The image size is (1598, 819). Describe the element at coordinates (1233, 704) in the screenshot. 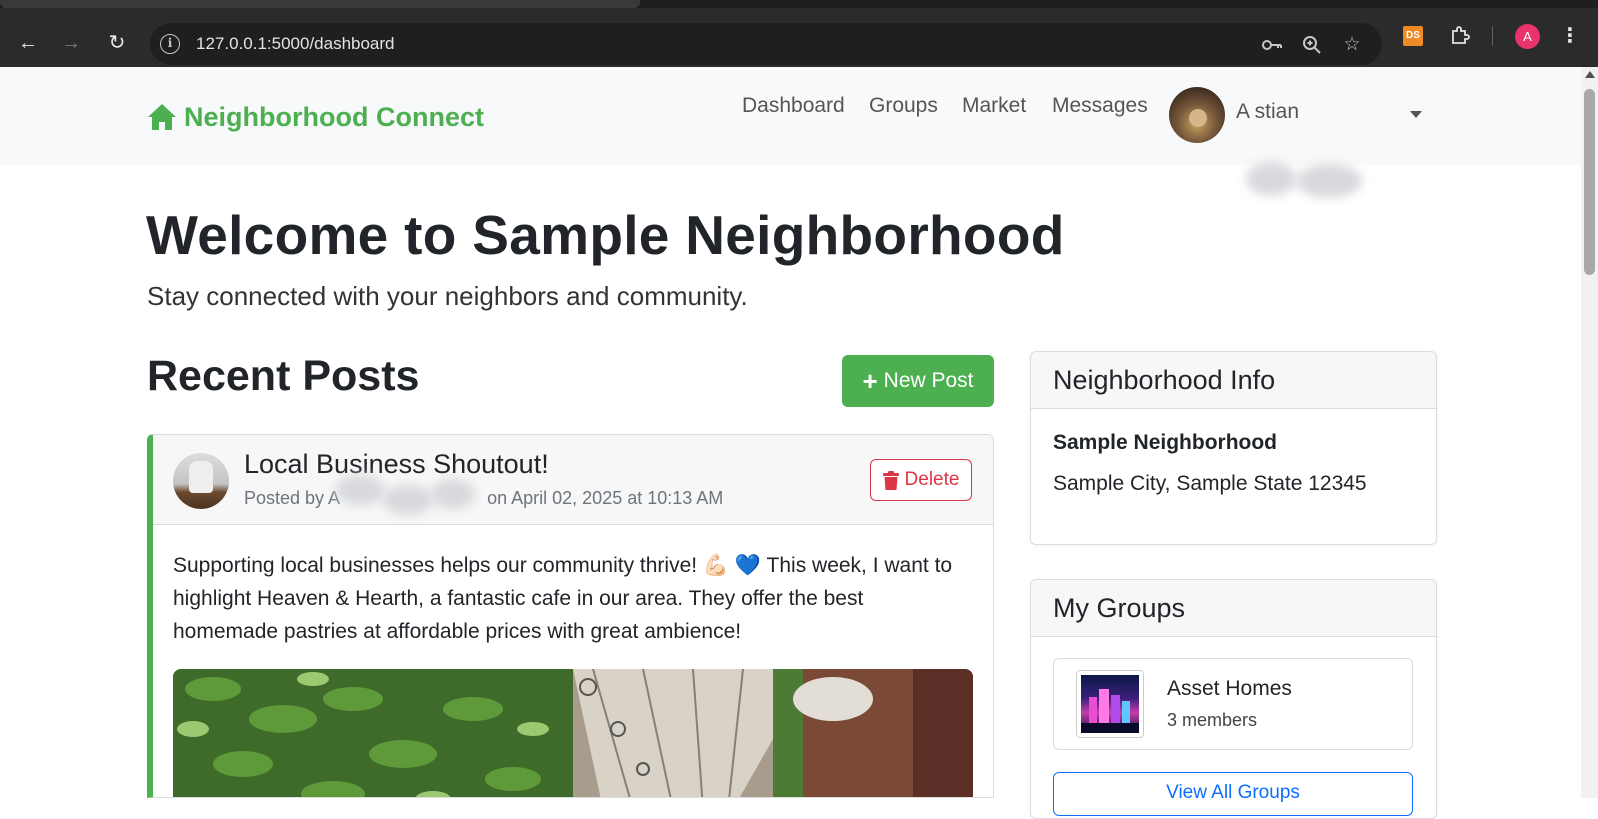

I see `group-list-item: Asset Homes 3 members` at that location.